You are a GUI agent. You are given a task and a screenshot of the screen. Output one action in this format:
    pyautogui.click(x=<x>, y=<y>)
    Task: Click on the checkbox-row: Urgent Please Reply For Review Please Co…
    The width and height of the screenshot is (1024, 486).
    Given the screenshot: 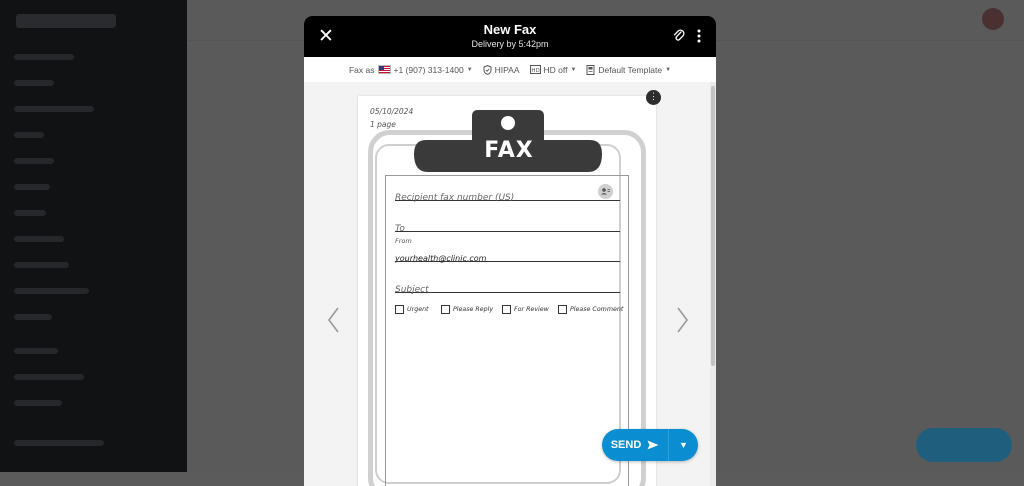 What is the action you would take?
    pyautogui.click(x=509, y=309)
    